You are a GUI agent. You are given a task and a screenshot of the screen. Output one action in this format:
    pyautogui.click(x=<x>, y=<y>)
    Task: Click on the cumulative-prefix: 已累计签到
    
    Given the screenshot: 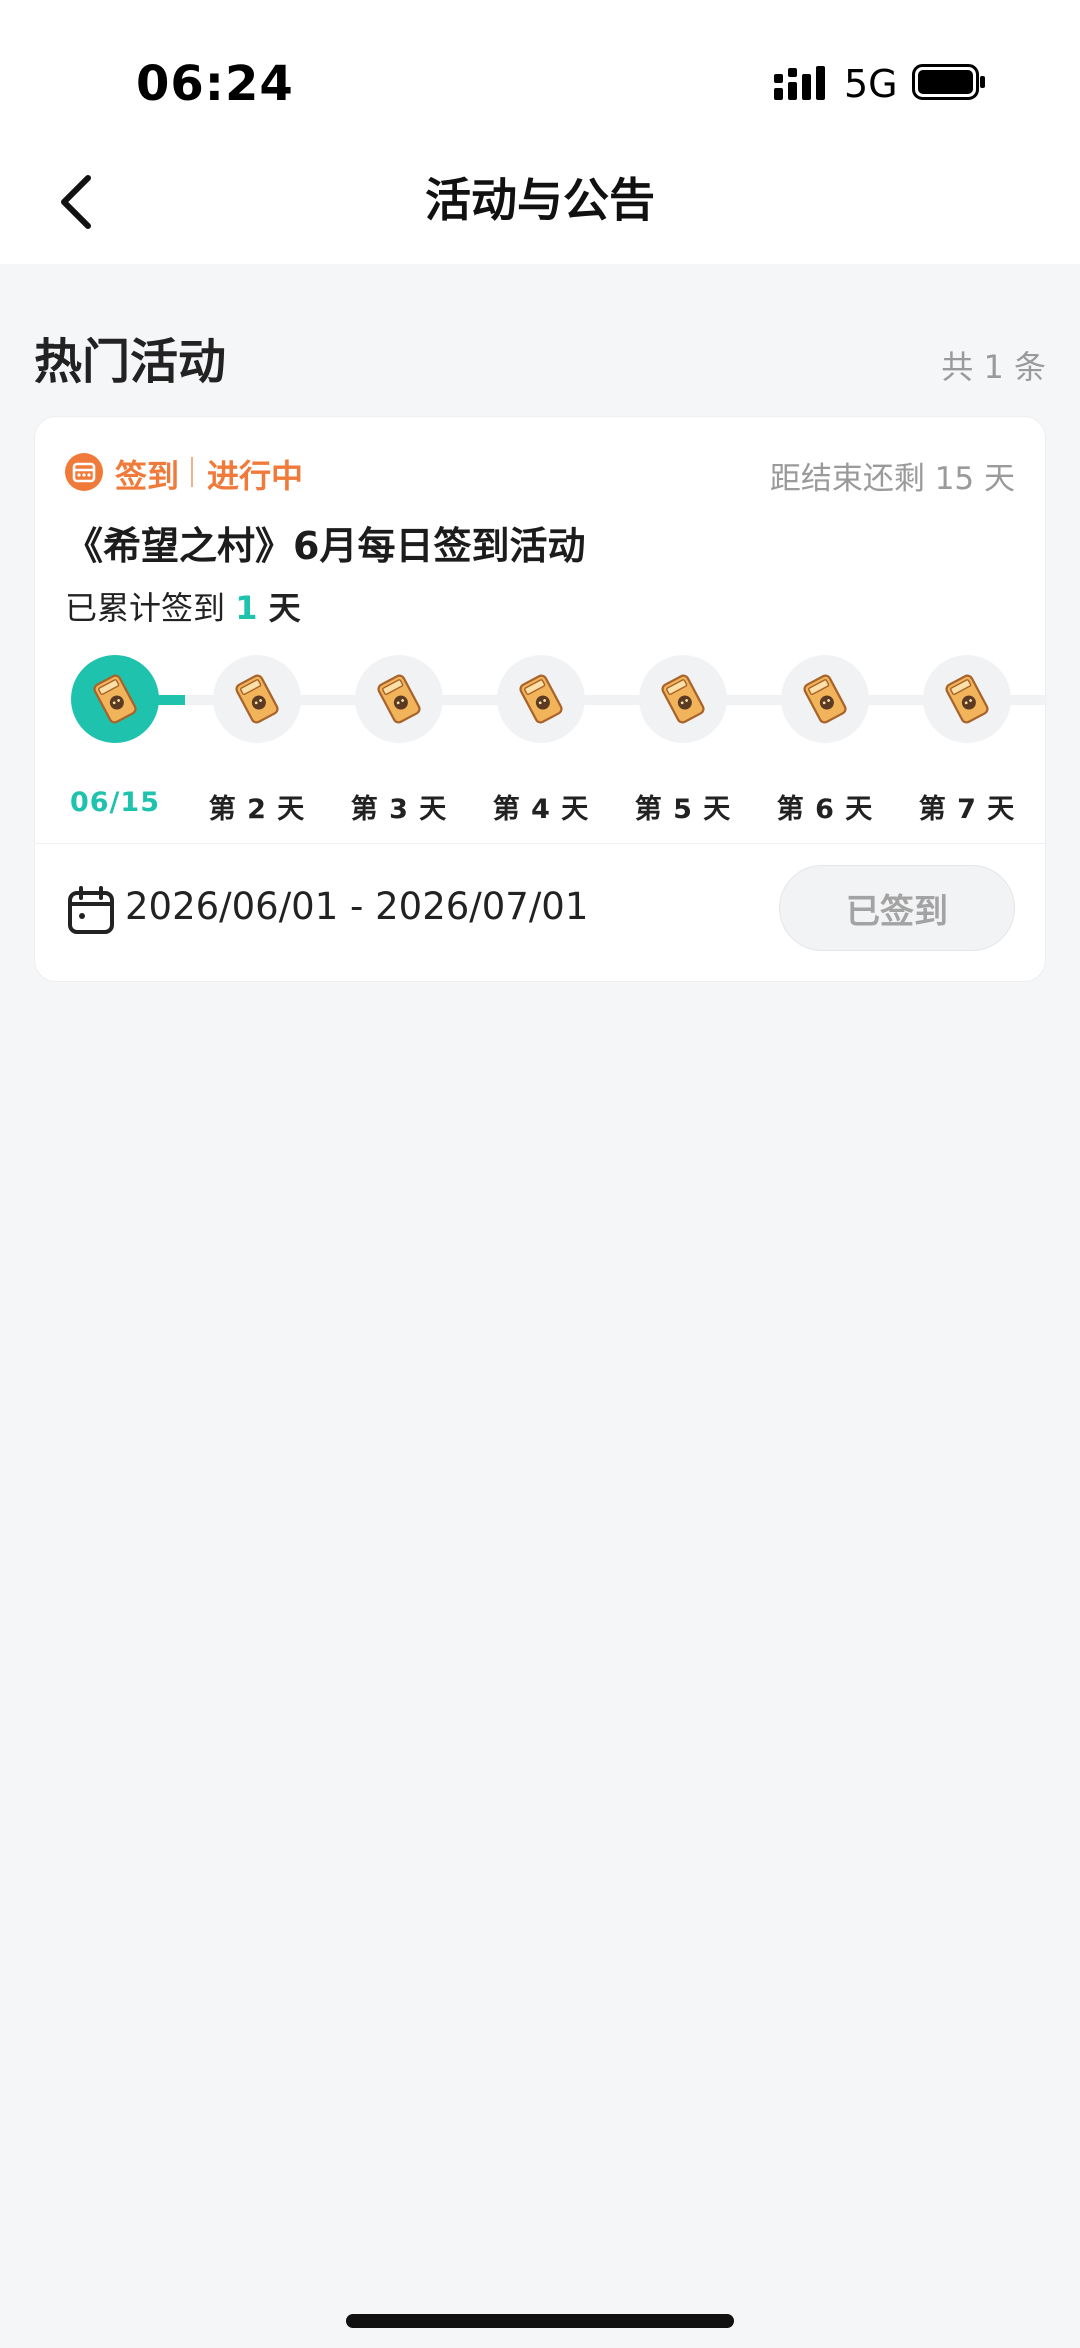 What is the action you would take?
    pyautogui.click(x=150, y=608)
    